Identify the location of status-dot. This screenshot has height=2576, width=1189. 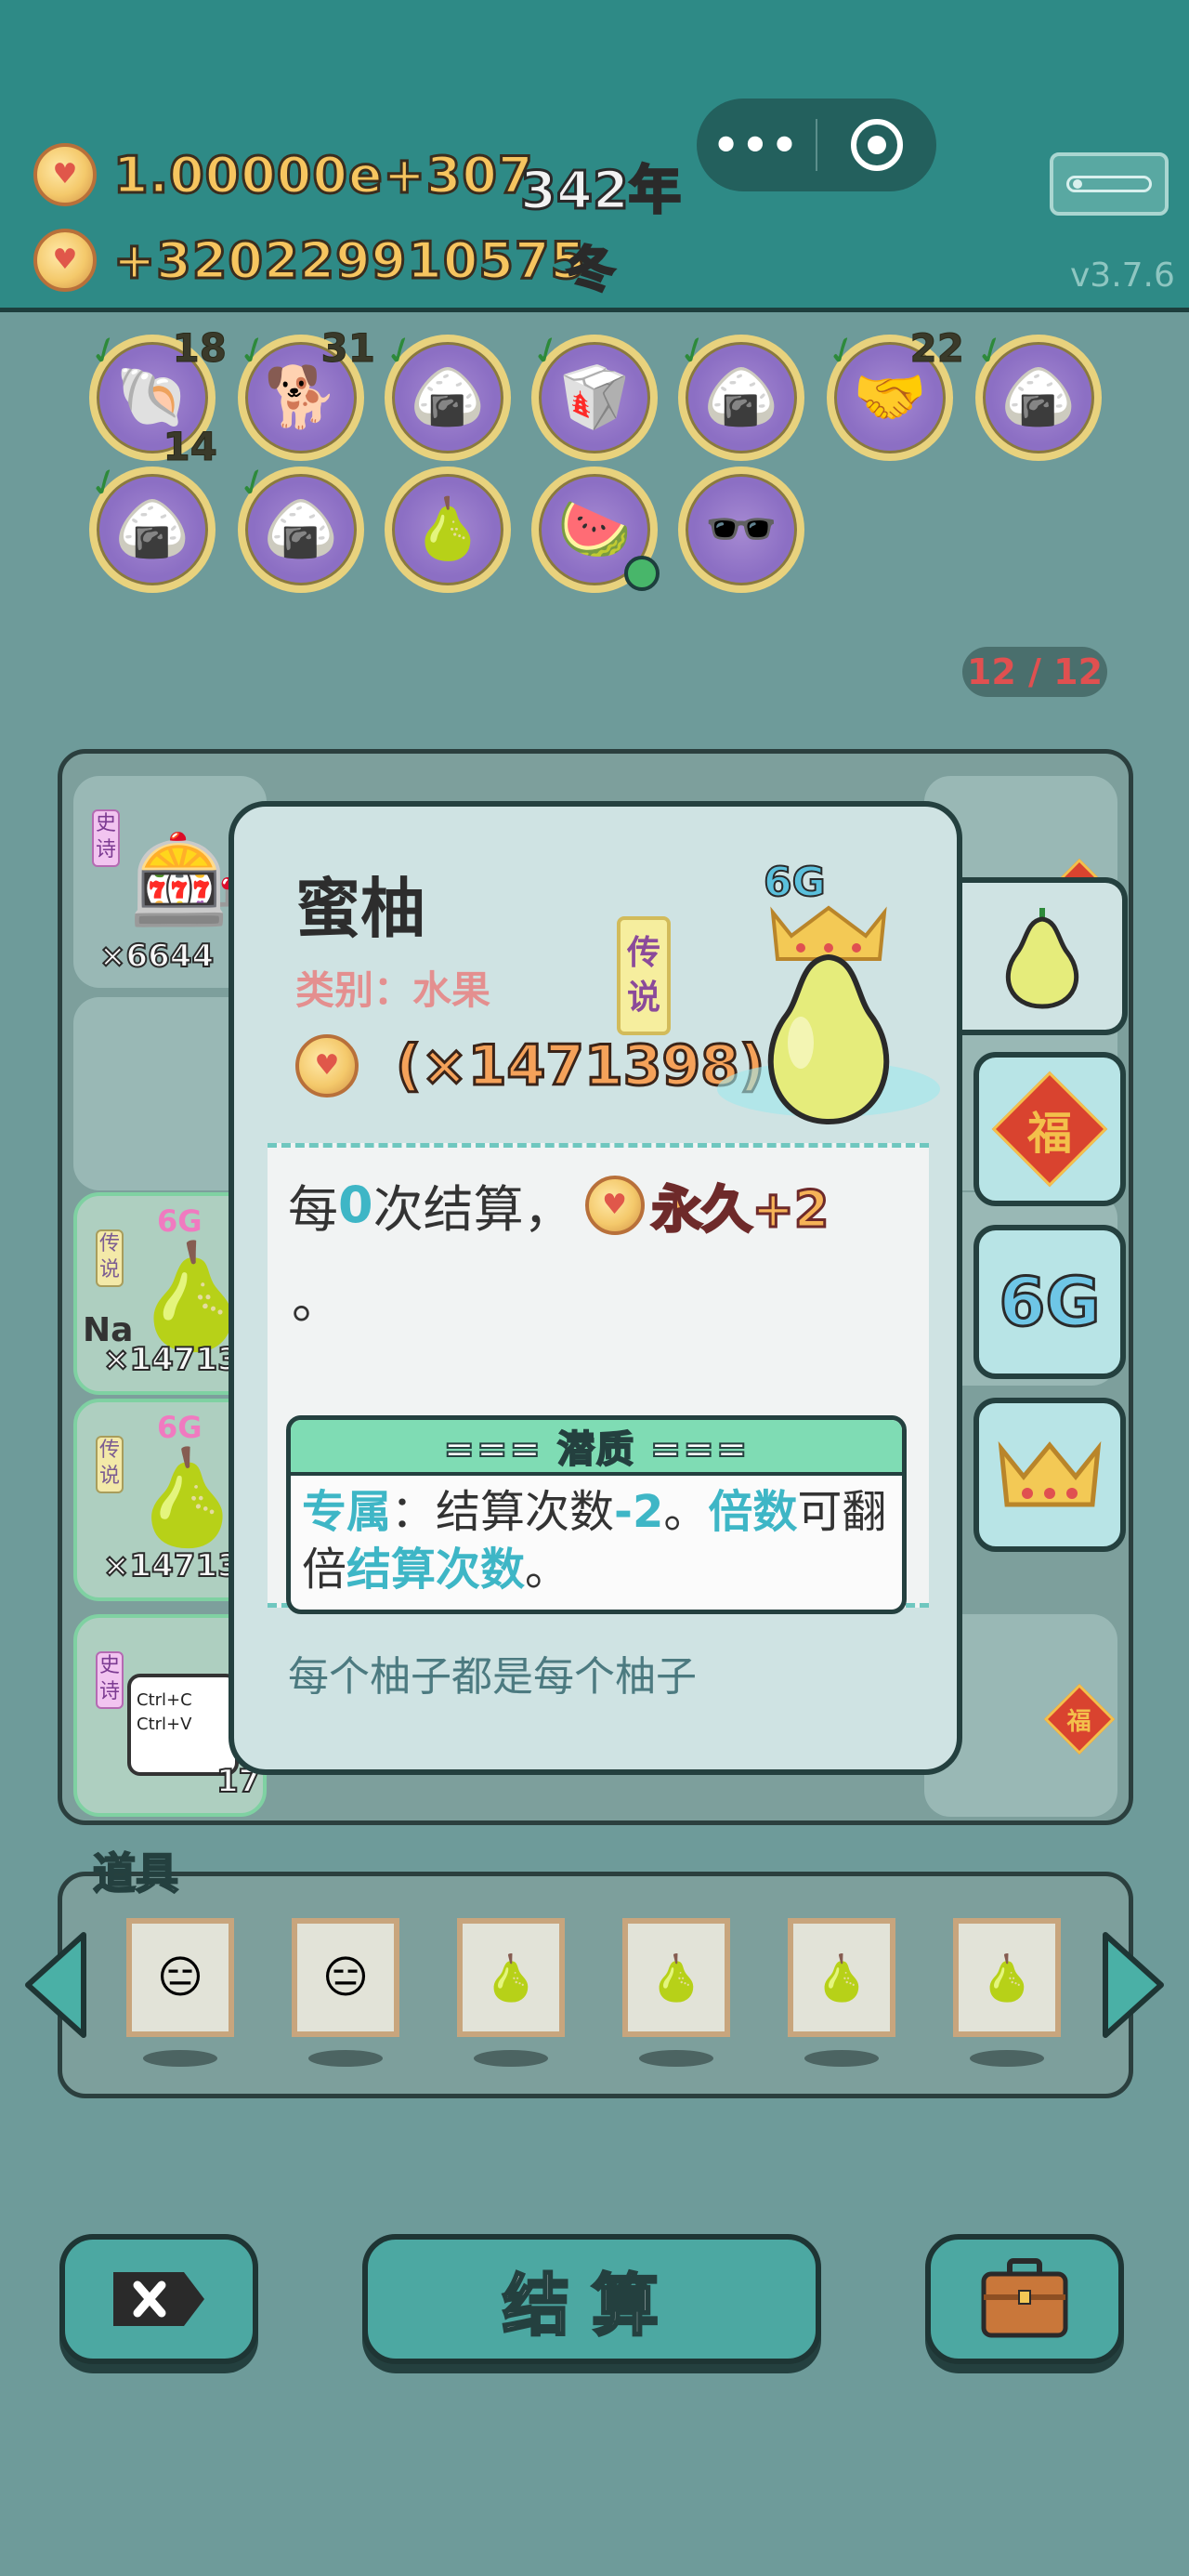
(642, 573).